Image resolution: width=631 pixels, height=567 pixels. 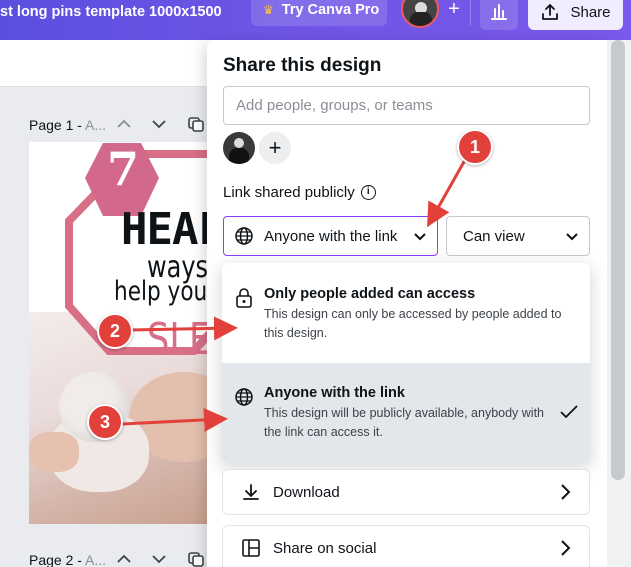 I want to click on callout-badge: 3, so click(x=105, y=422).